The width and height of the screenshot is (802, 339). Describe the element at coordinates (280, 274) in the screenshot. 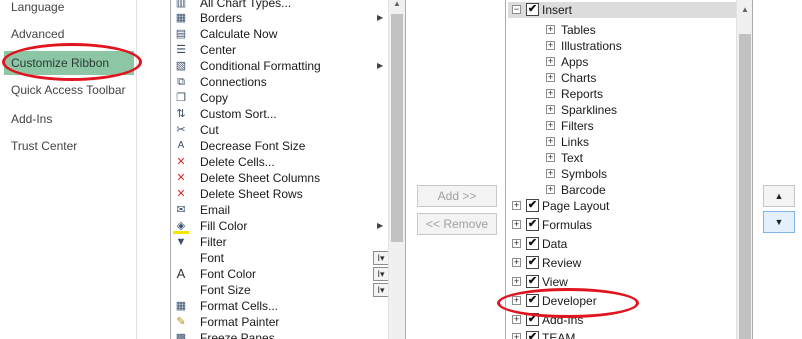

I see `command-item: A Font Color I▾` at that location.